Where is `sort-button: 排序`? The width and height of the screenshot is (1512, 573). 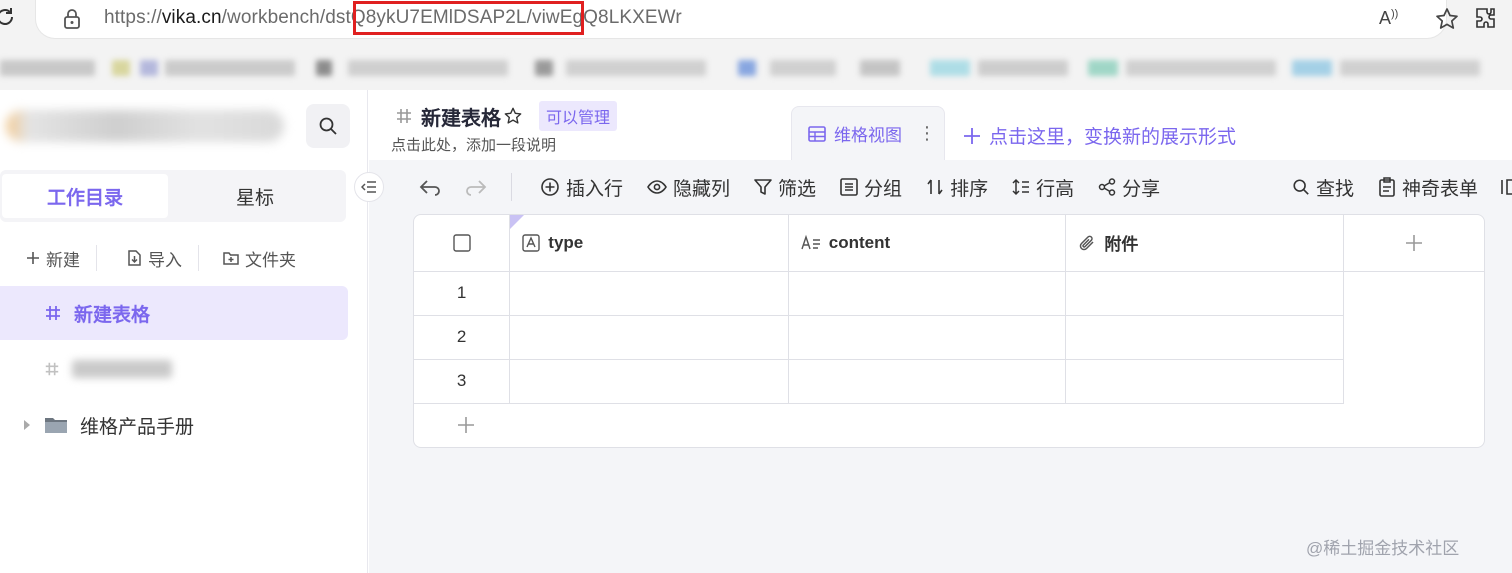
sort-button: 排序 is located at coordinates (957, 187).